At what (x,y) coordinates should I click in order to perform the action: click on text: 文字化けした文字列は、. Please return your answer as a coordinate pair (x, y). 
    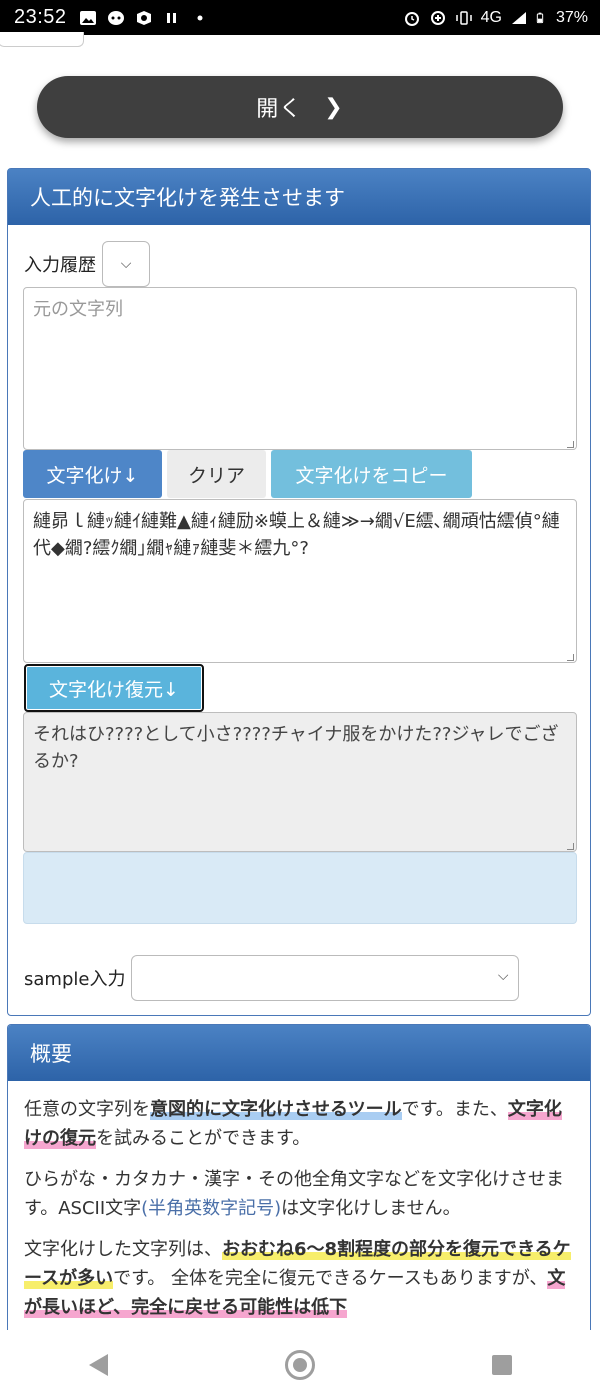
    Looking at the image, I should click on (123, 1249).